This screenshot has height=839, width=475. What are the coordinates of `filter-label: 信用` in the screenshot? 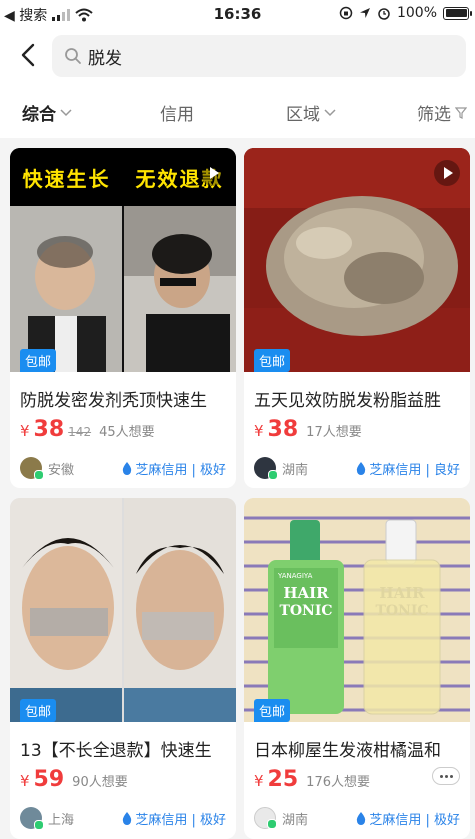 It's located at (177, 115).